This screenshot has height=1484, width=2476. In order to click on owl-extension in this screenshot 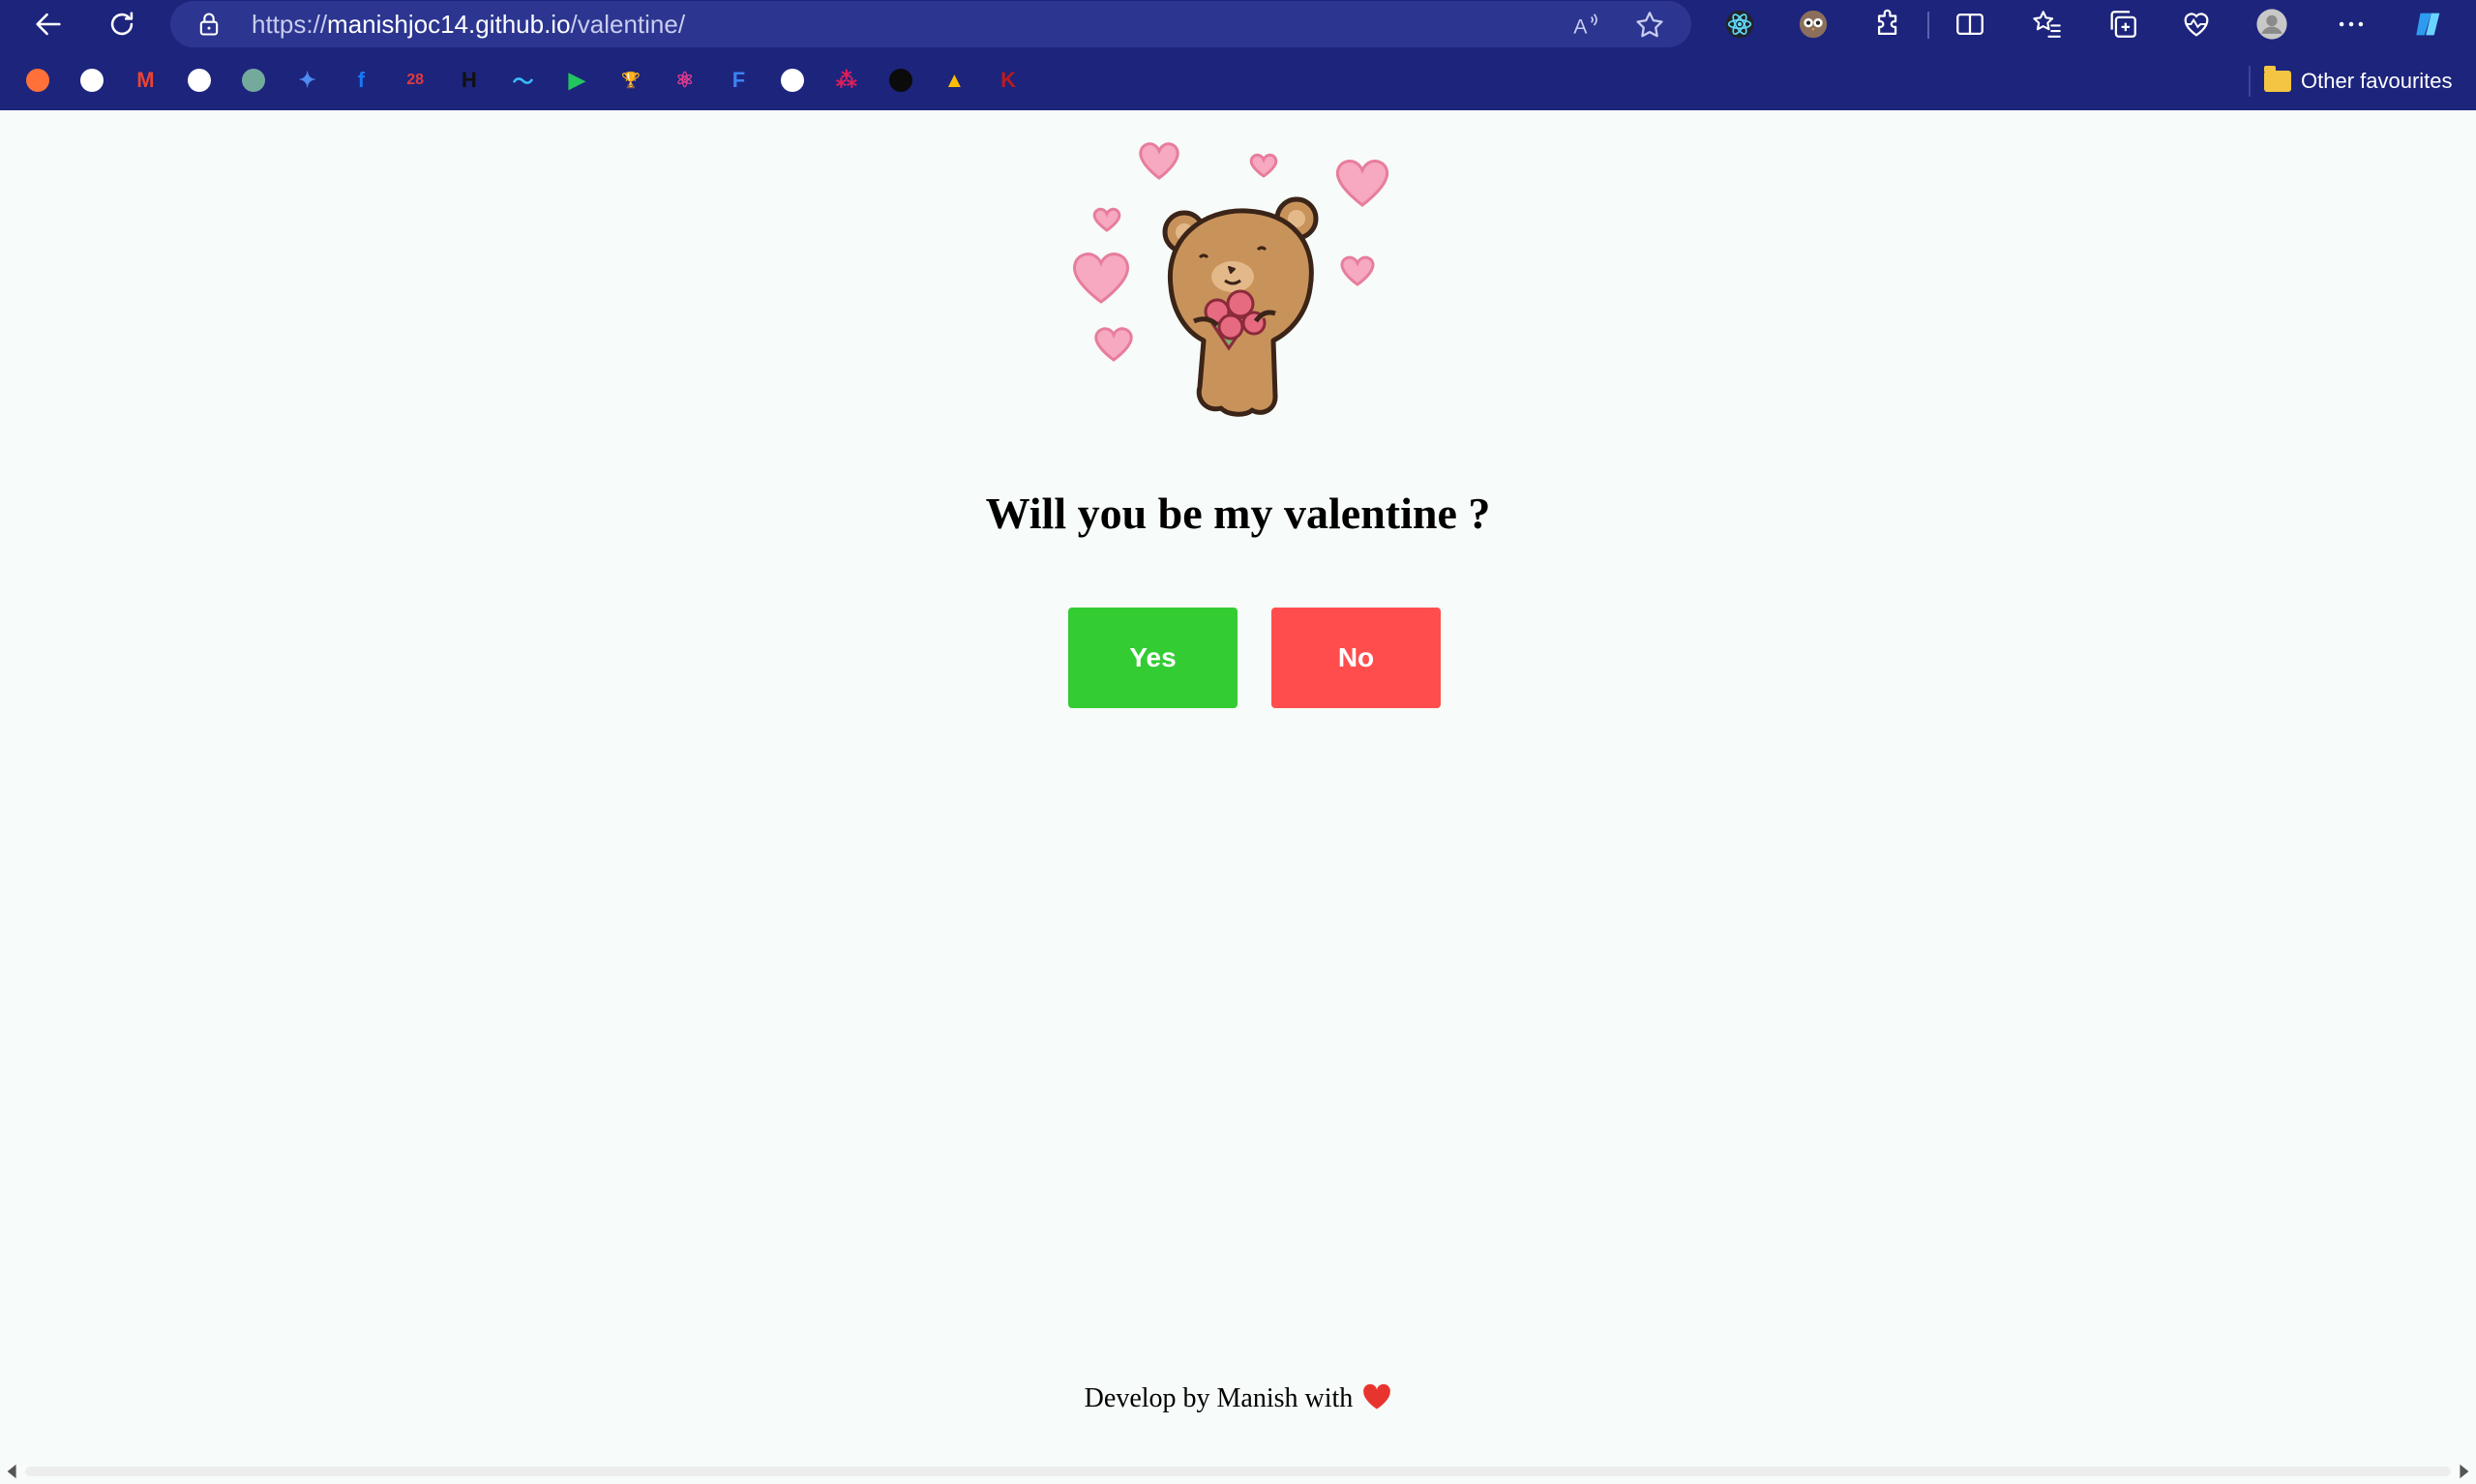, I will do `click(1814, 24)`.